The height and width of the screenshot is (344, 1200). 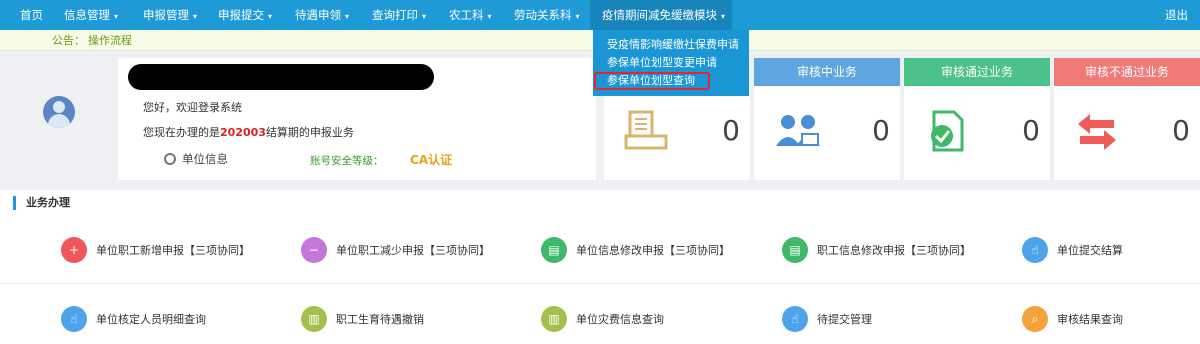 What do you see at coordinates (1035, 319) in the screenshot?
I see `search-result-icon: ⌕` at bounding box center [1035, 319].